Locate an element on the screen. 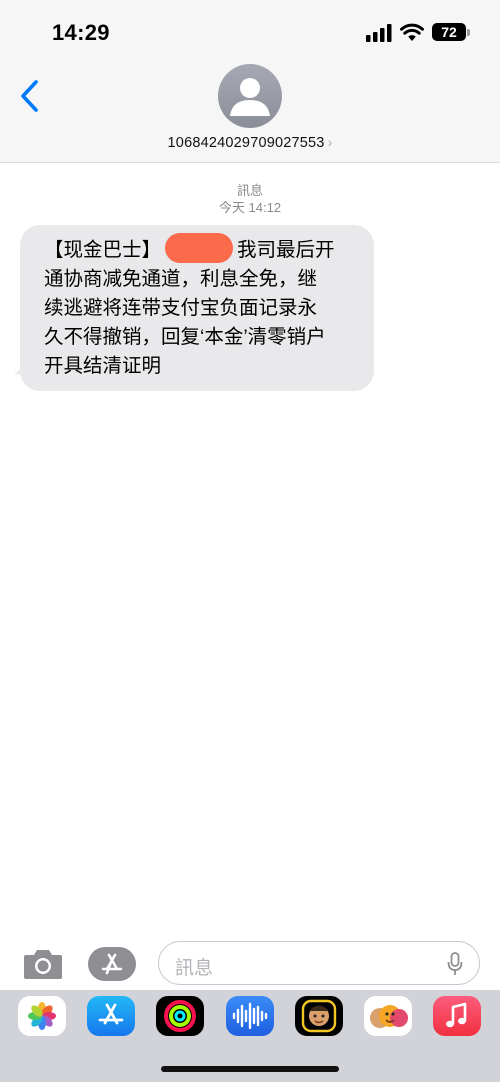 The image size is (500, 1082). animoji-icon is located at coordinates (388, 1016).